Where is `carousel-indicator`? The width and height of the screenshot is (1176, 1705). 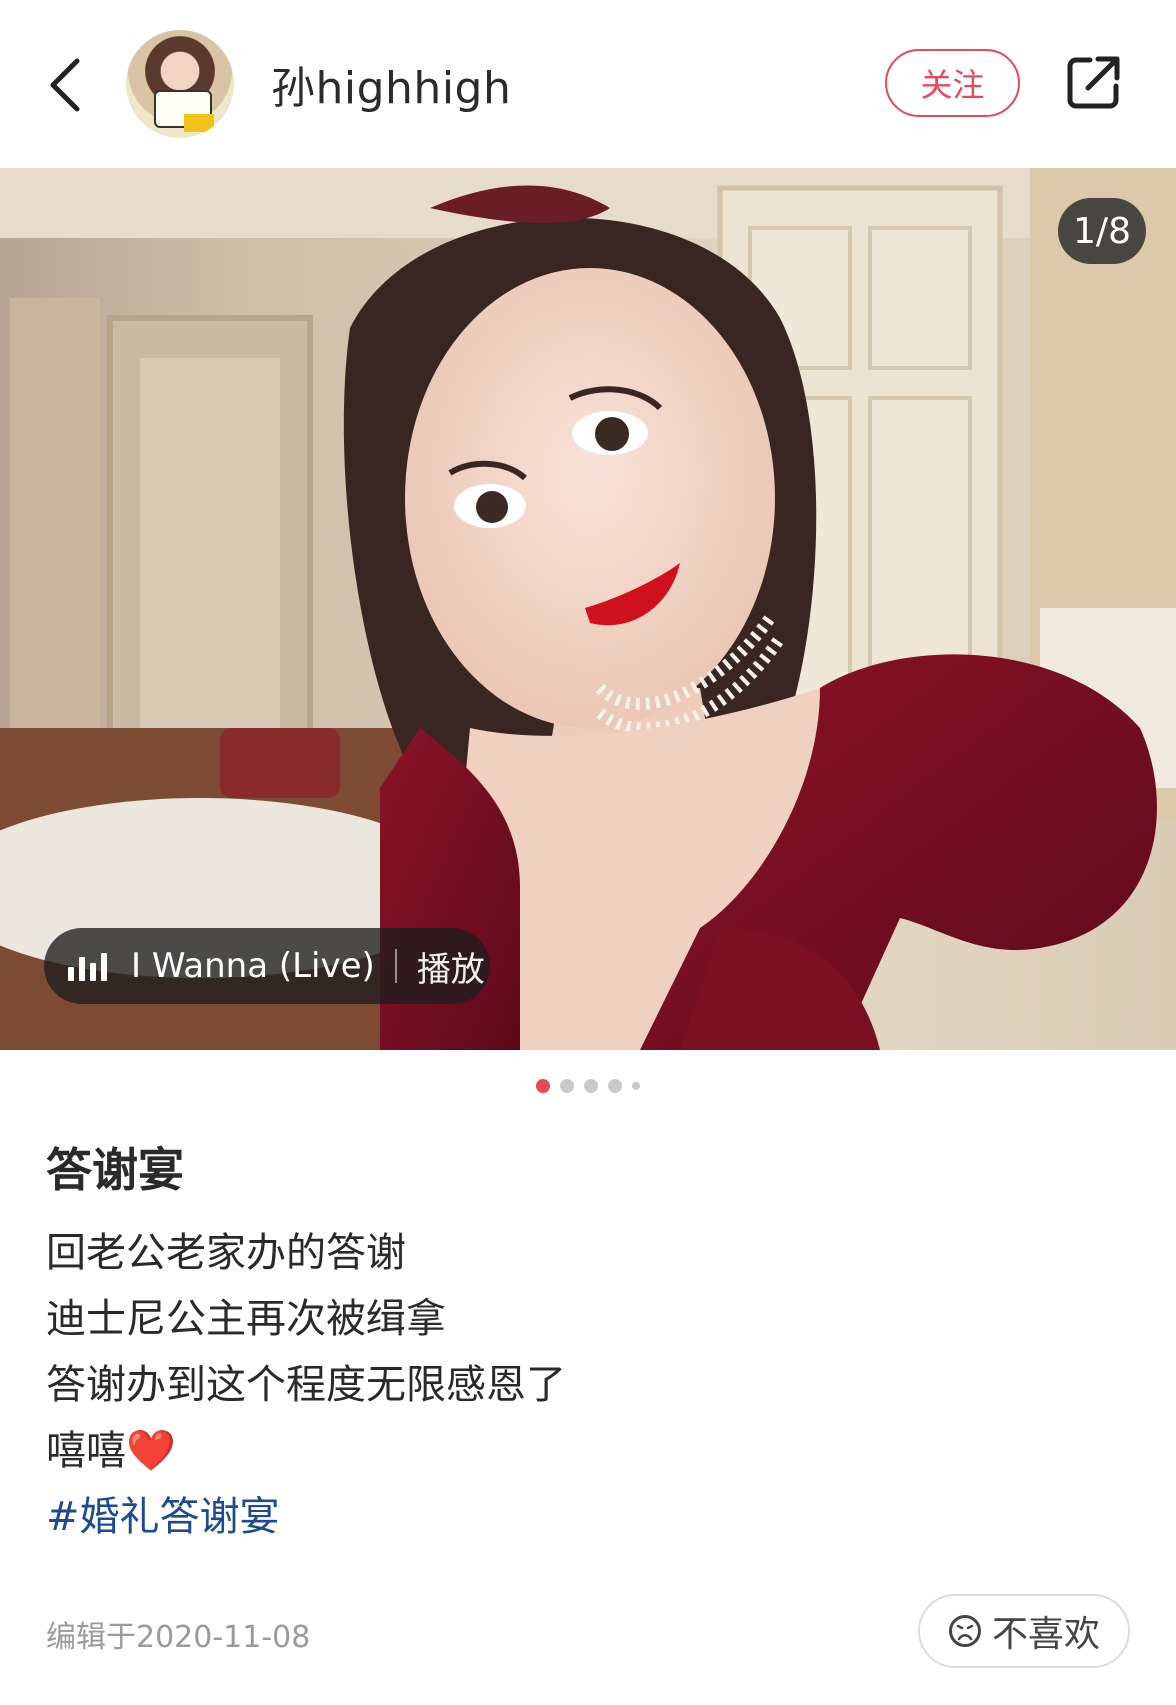
carousel-indicator is located at coordinates (588, 1086).